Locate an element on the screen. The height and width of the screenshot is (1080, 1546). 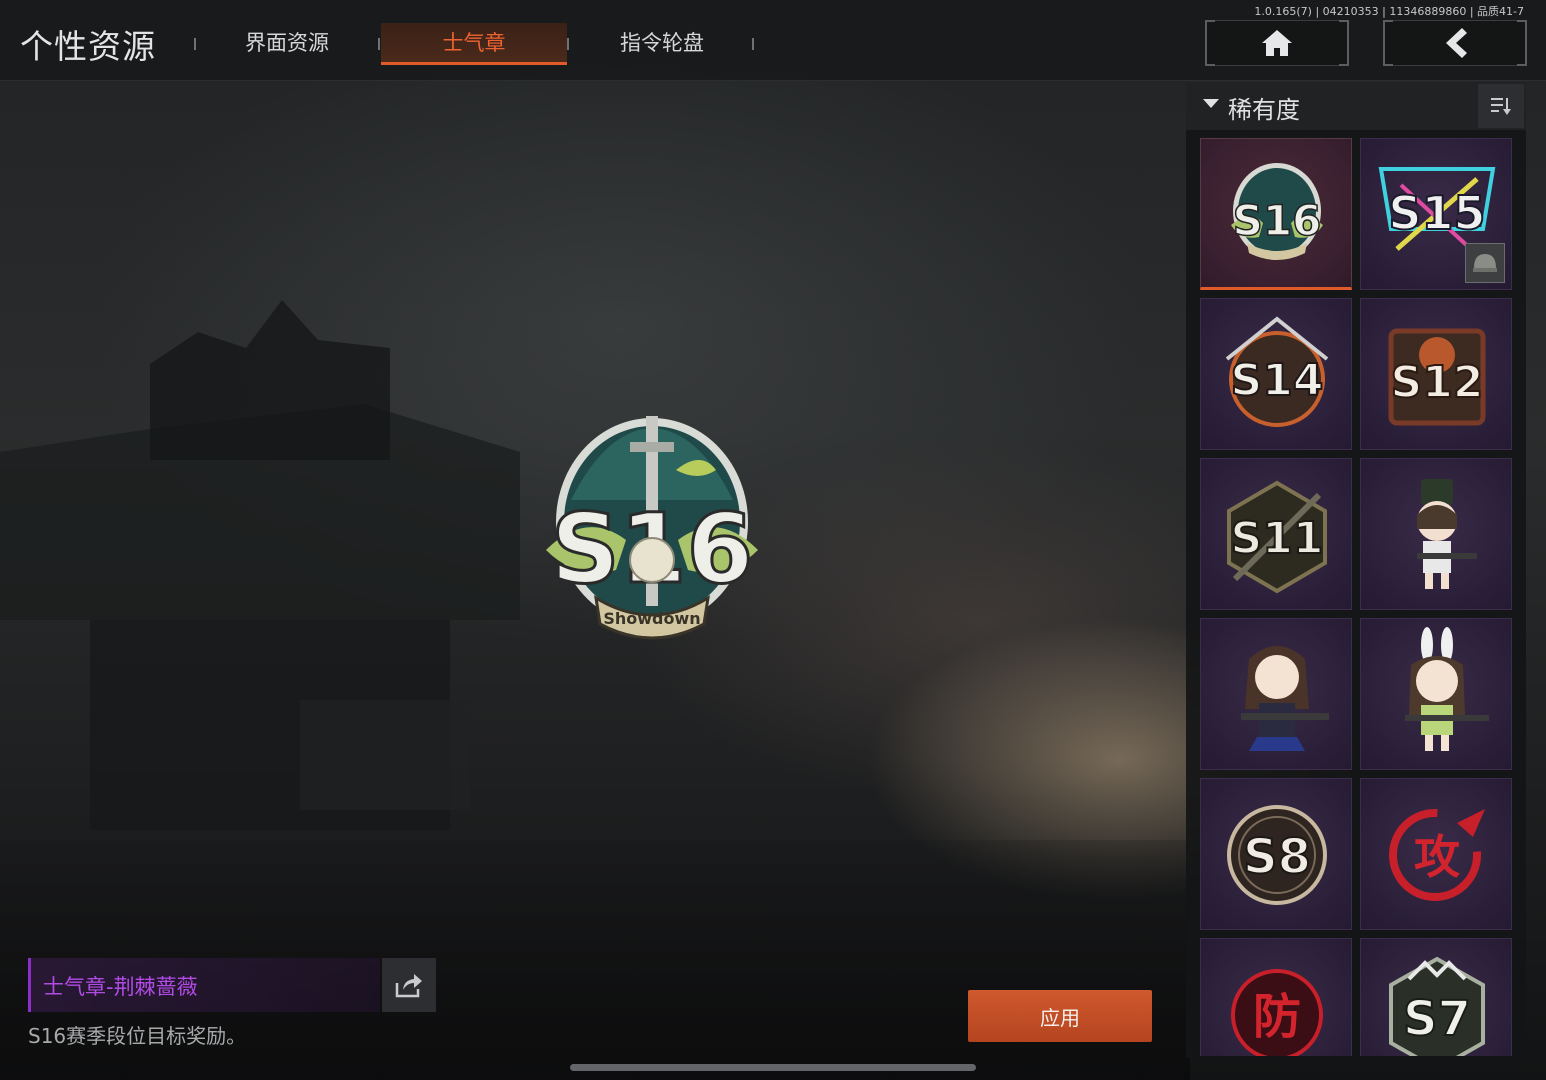
selected-item-info: 士气章-荆棘蔷薇 is located at coordinates (204, 985).